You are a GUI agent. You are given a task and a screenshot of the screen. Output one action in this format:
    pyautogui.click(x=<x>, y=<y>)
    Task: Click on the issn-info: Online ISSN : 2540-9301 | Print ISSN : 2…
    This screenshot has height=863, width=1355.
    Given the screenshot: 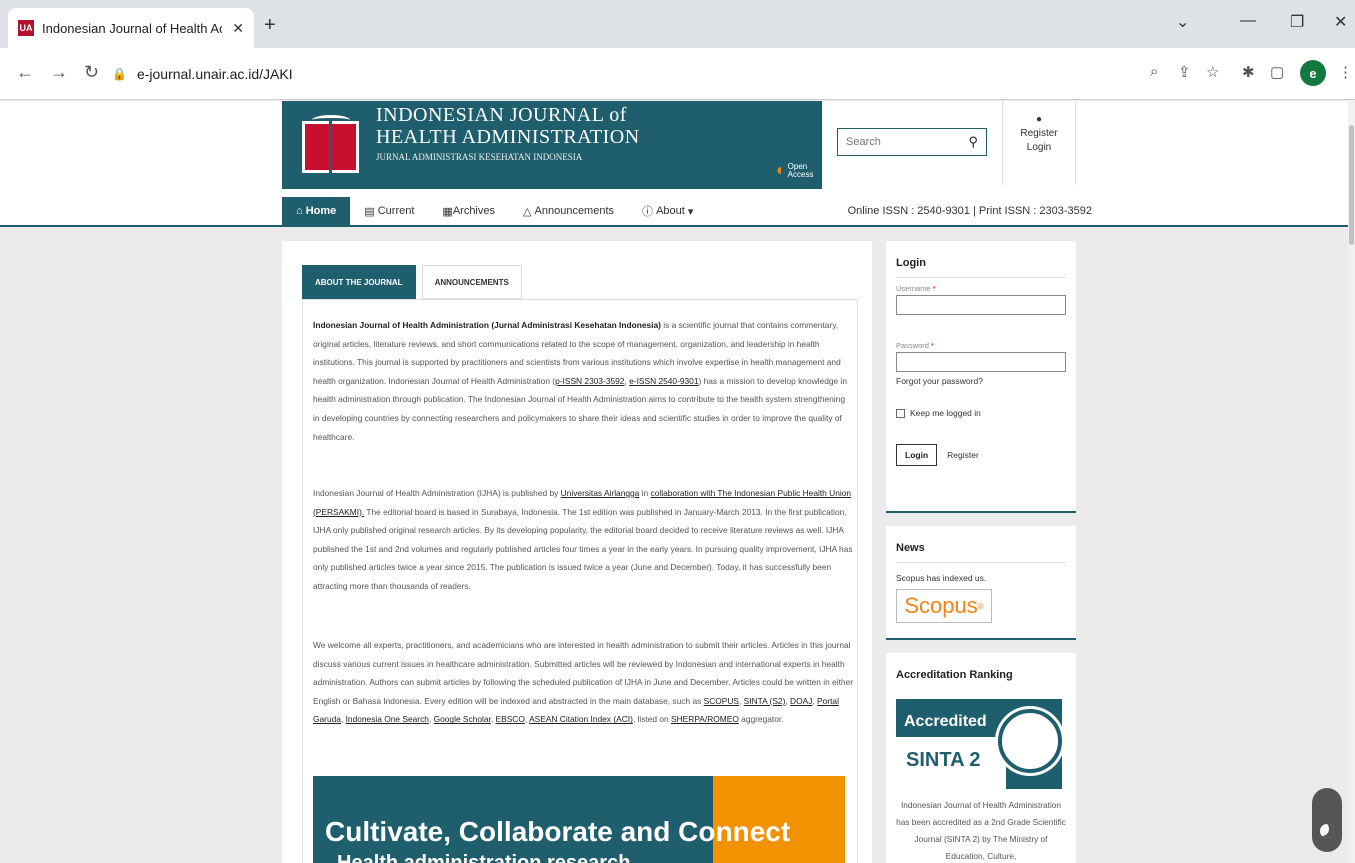 What is the action you would take?
    pyautogui.click(x=969, y=211)
    